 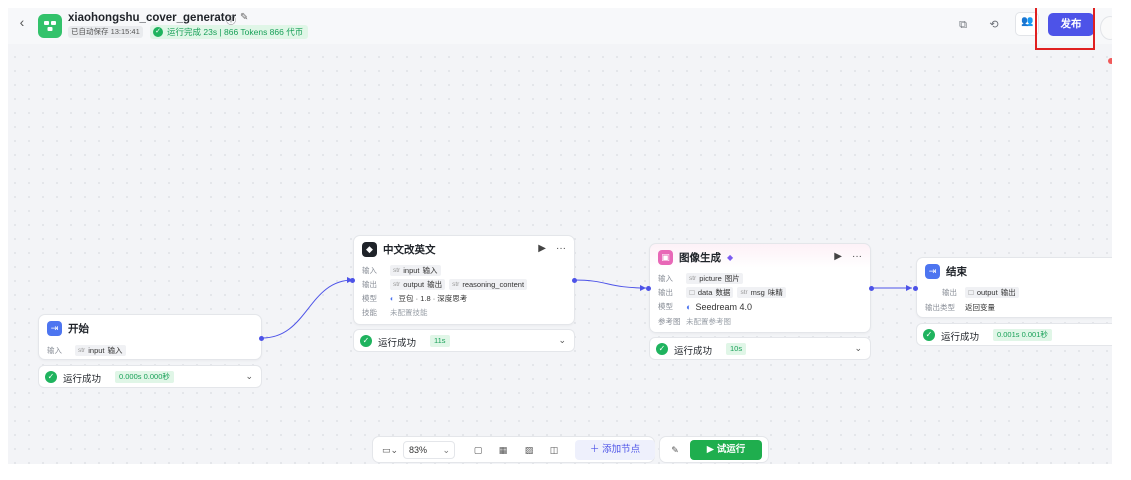 I want to click on zoom-select: 83% ⌄, so click(x=429, y=450).